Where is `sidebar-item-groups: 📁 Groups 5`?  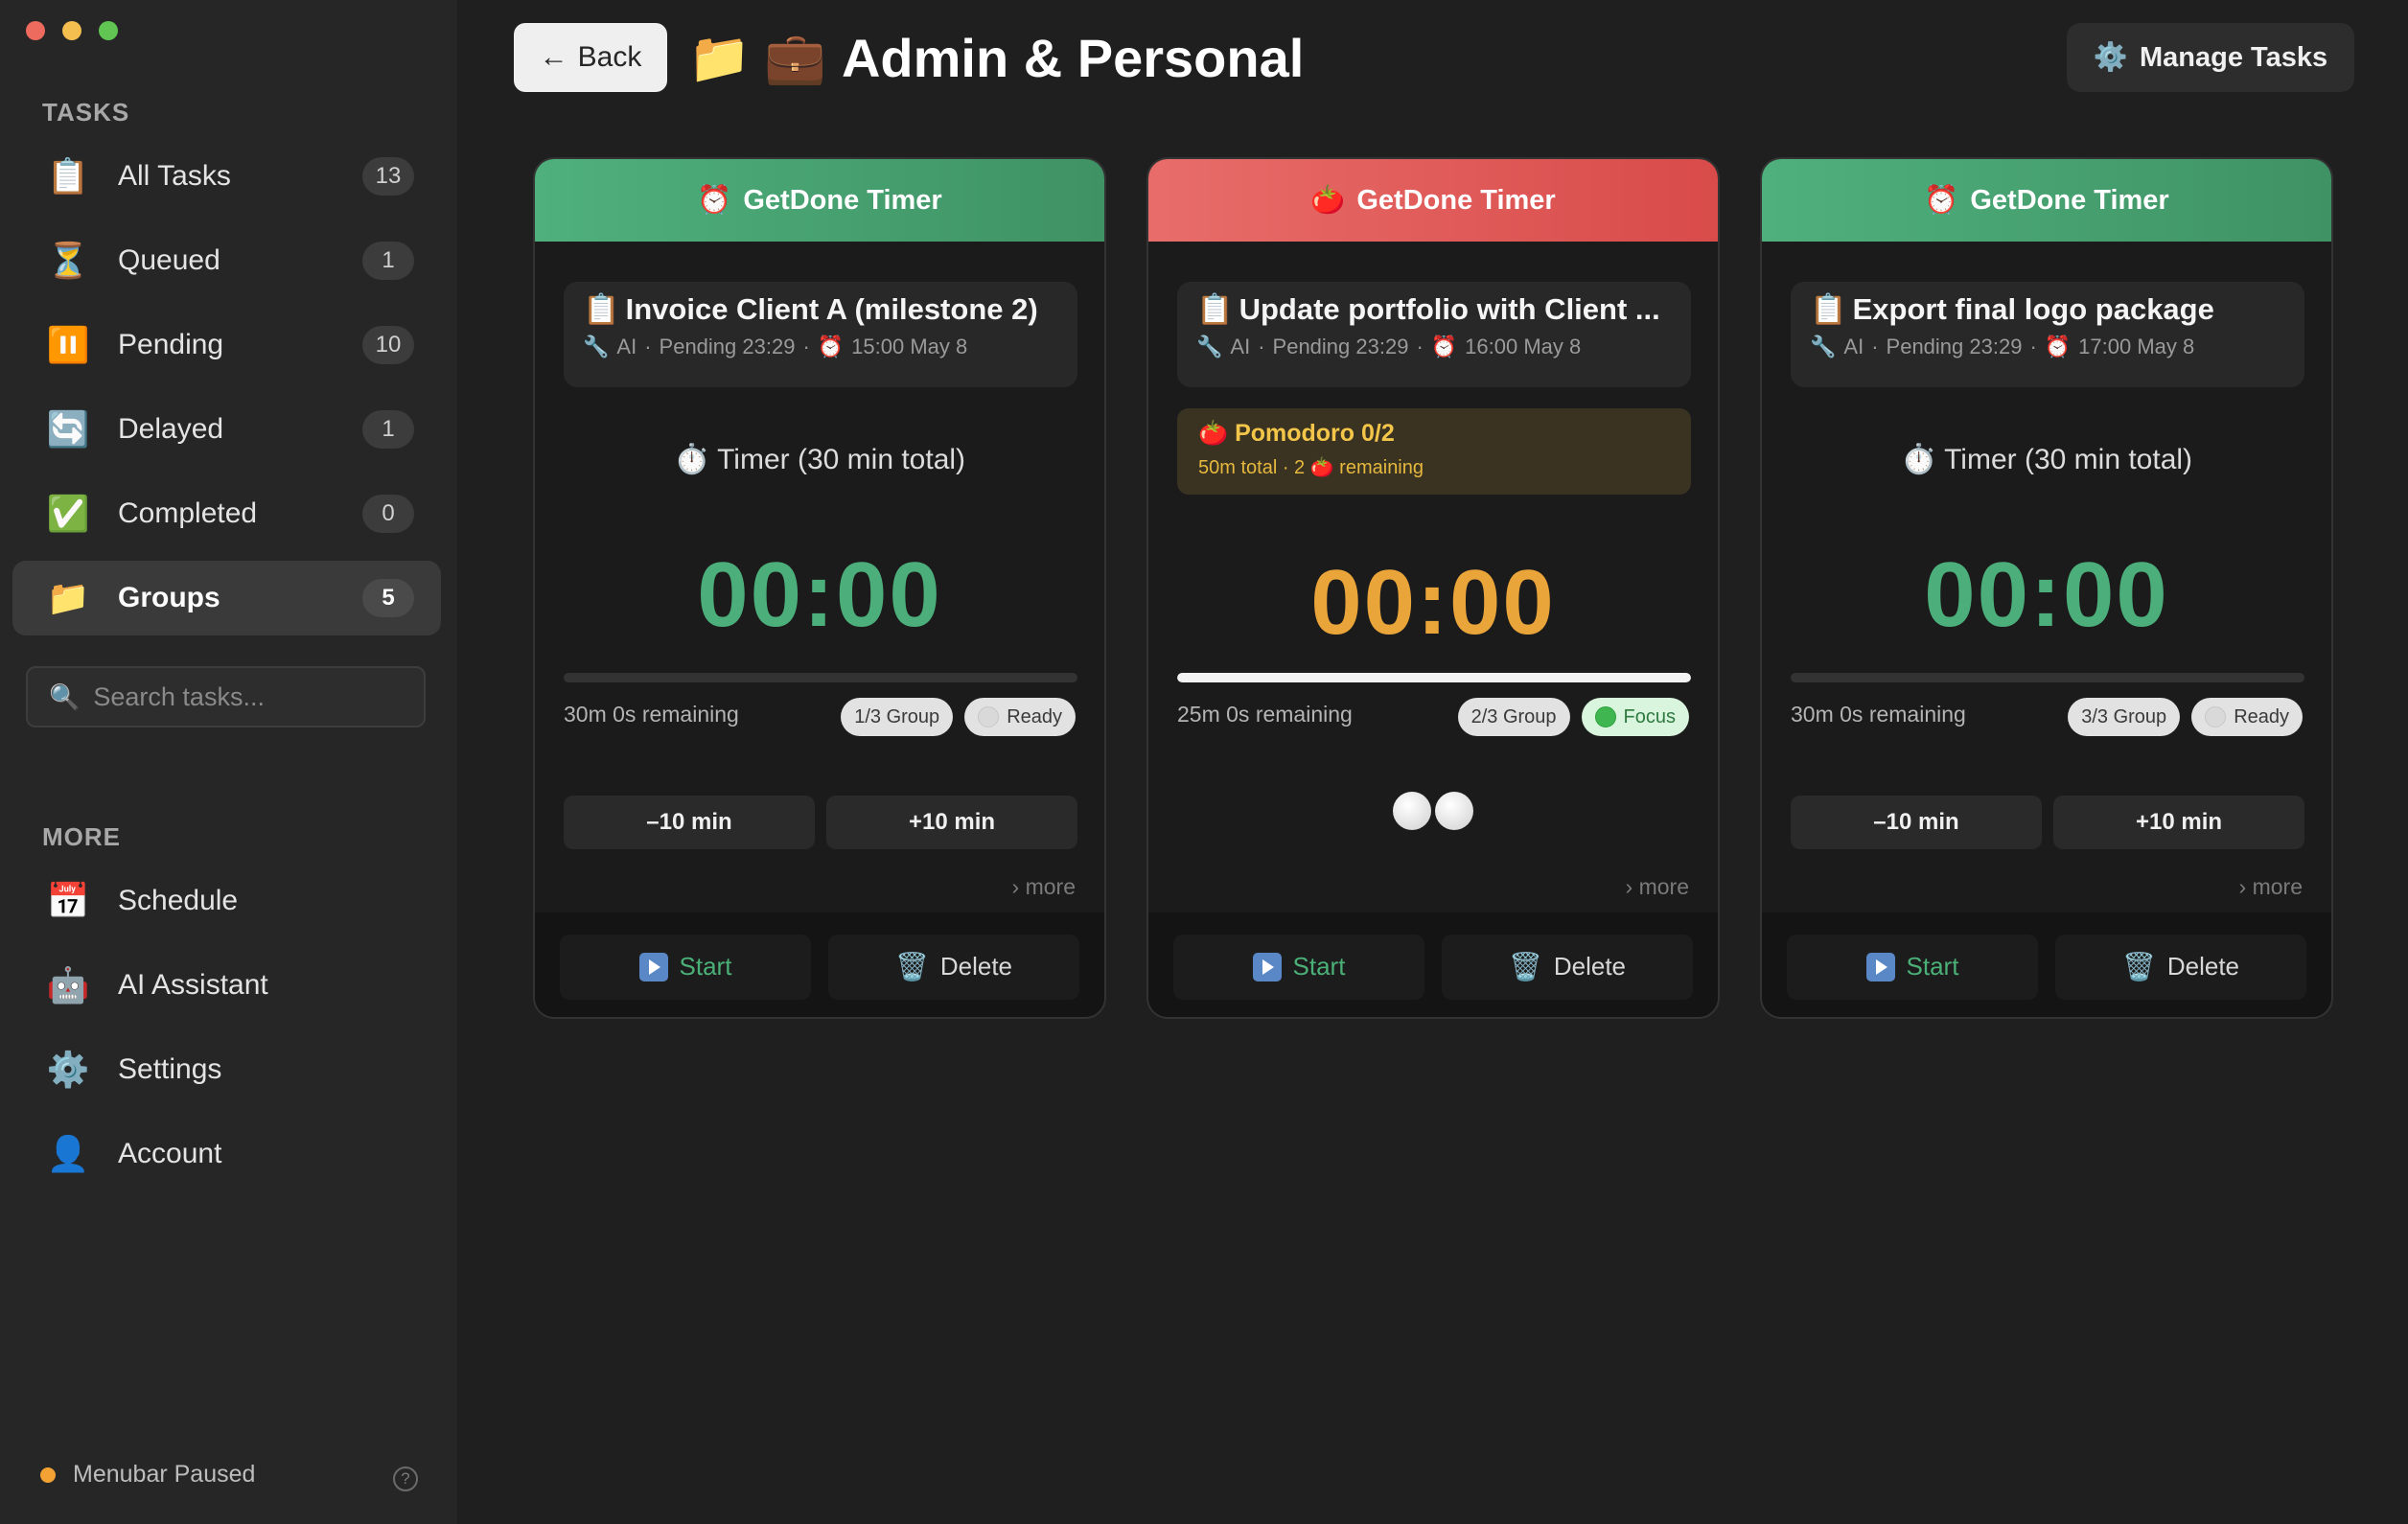
sidebar-item-groups: 📁 Groups 5 is located at coordinates (226, 598).